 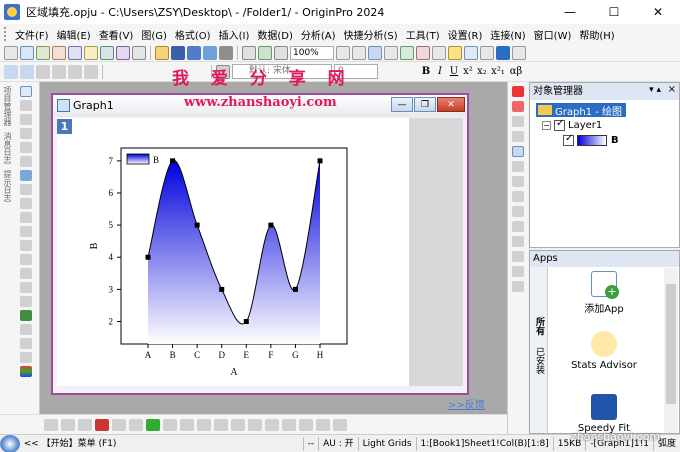 What do you see at coordinates (51, 424) in the screenshot?
I see `line-style-icon` at bounding box center [51, 424].